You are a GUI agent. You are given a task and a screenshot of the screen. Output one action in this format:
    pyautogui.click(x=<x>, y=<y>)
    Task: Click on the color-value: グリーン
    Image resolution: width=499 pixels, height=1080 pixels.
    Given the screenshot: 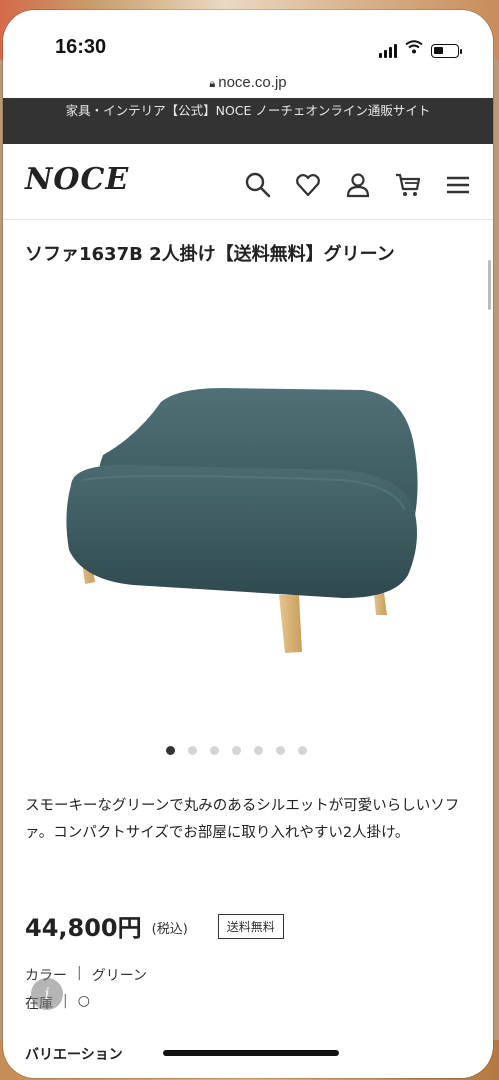 What is the action you would take?
    pyautogui.click(x=119, y=976)
    